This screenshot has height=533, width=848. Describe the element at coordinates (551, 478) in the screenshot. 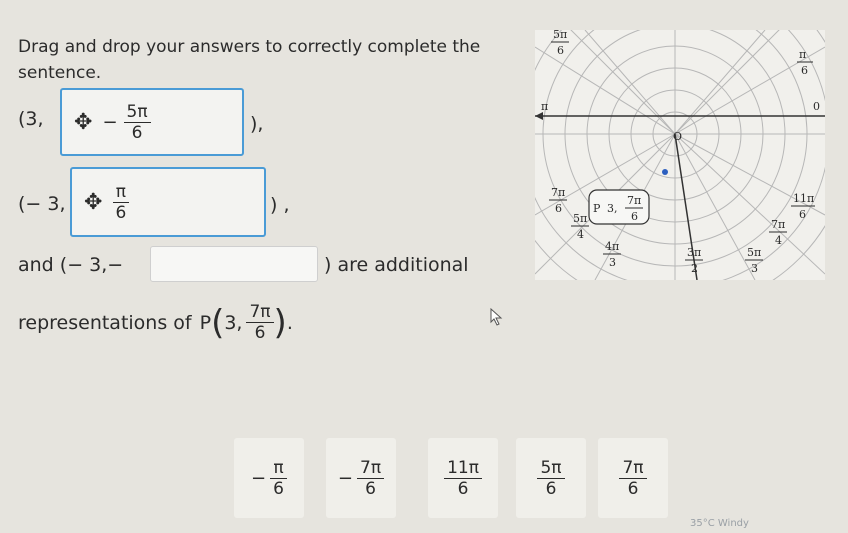

I see `answer-tile-5pi-6: 5π 6` at that location.